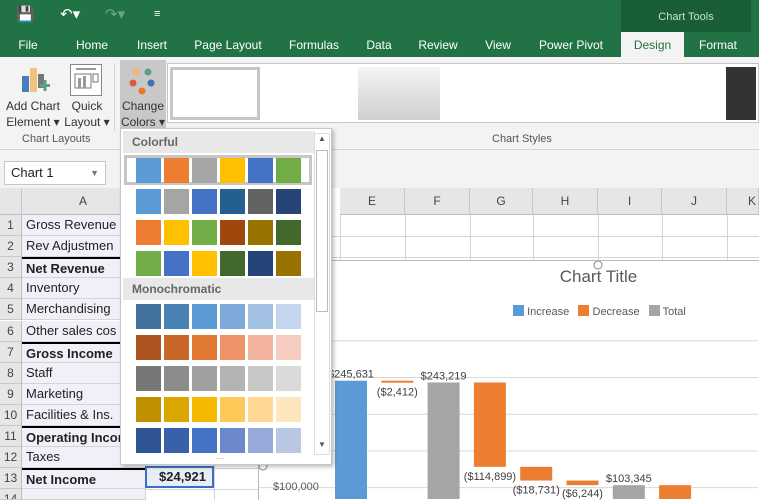 This screenshot has height=500, width=759. What do you see at coordinates (11, 268) in the screenshot?
I see `row-header: 3` at bounding box center [11, 268].